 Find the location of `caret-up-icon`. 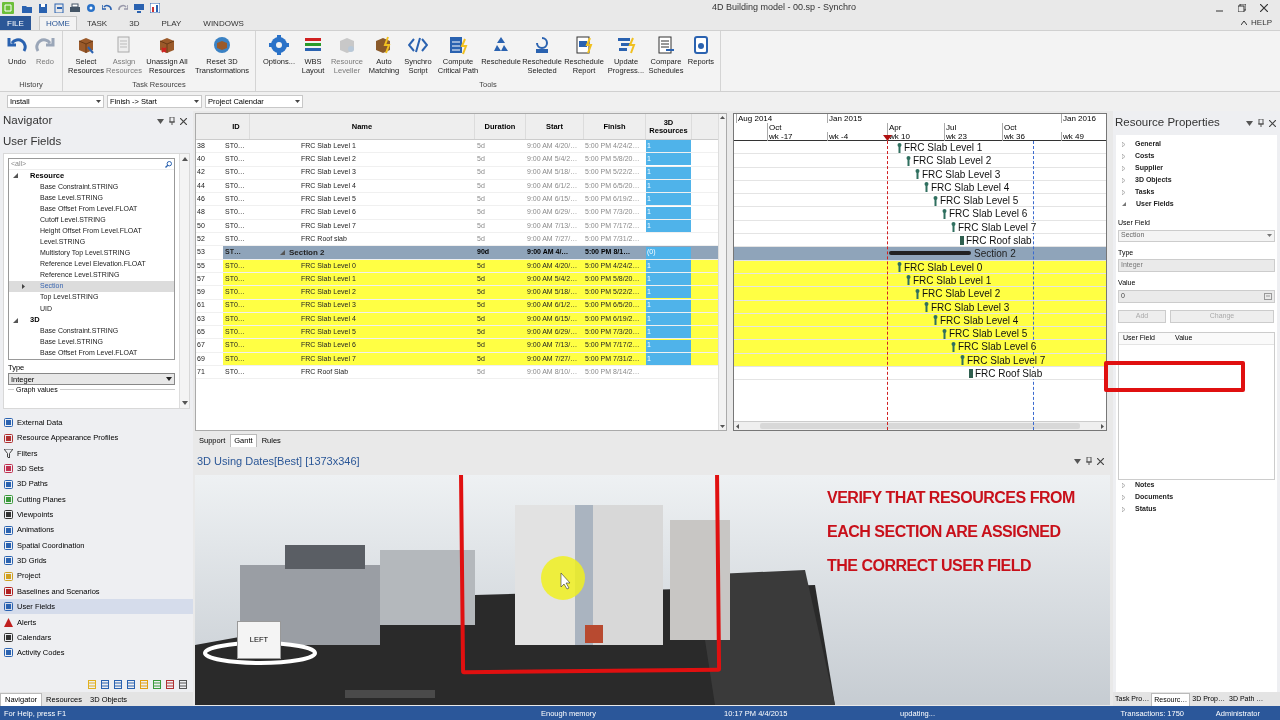

caret-up-icon is located at coordinates (1244, 23).